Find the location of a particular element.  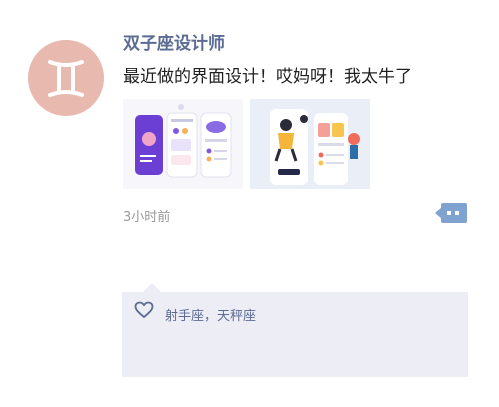

avatar is located at coordinates (66, 78).